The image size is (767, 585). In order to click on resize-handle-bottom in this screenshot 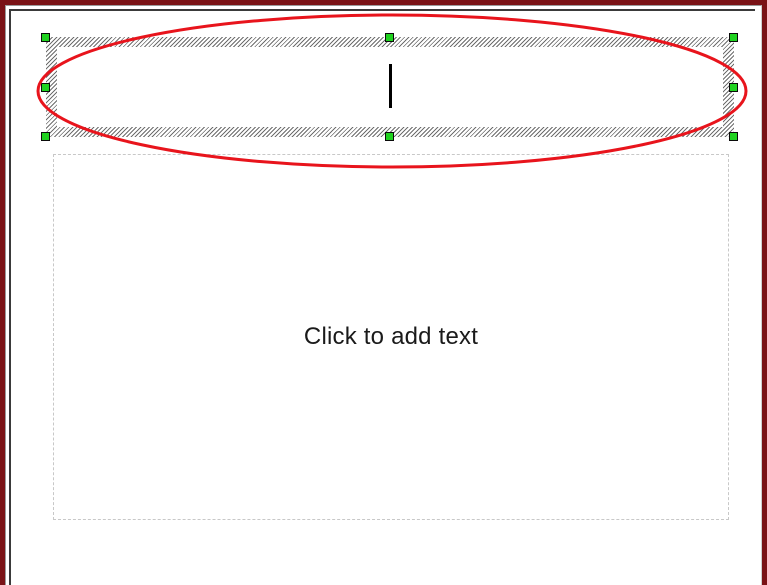, I will do `click(389, 136)`.